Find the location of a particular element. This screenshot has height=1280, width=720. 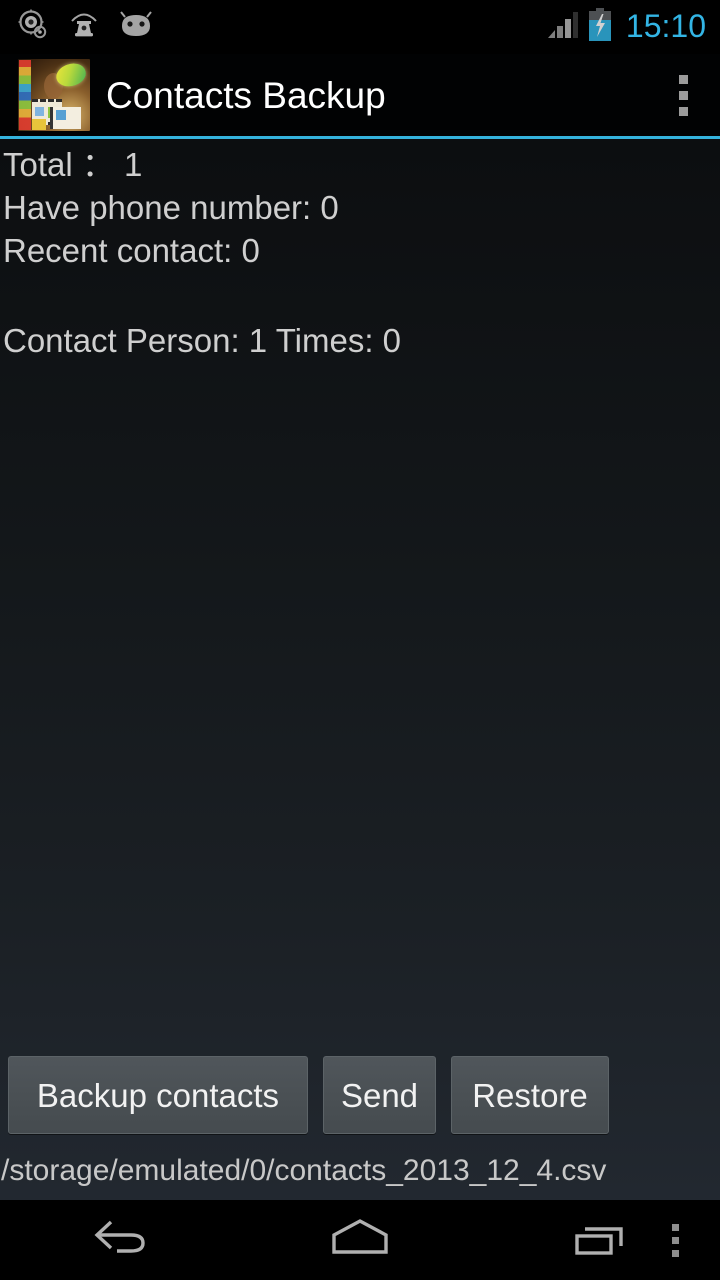

restore-button: Restore is located at coordinates (530, 1095).